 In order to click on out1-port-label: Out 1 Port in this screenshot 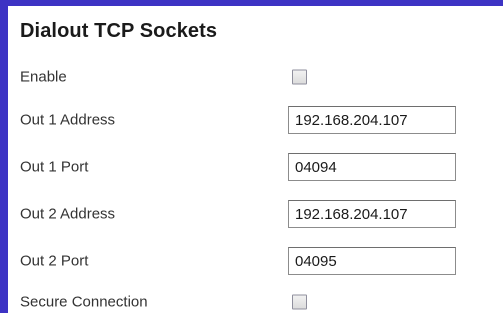, I will do `click(54, 167)`.